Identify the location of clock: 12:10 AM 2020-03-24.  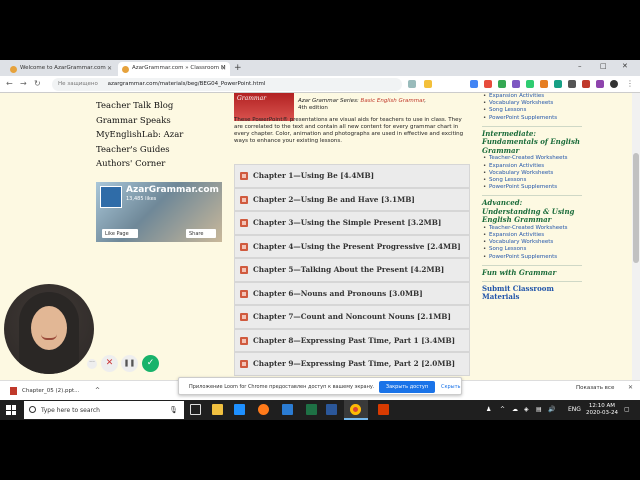
(602, 410).